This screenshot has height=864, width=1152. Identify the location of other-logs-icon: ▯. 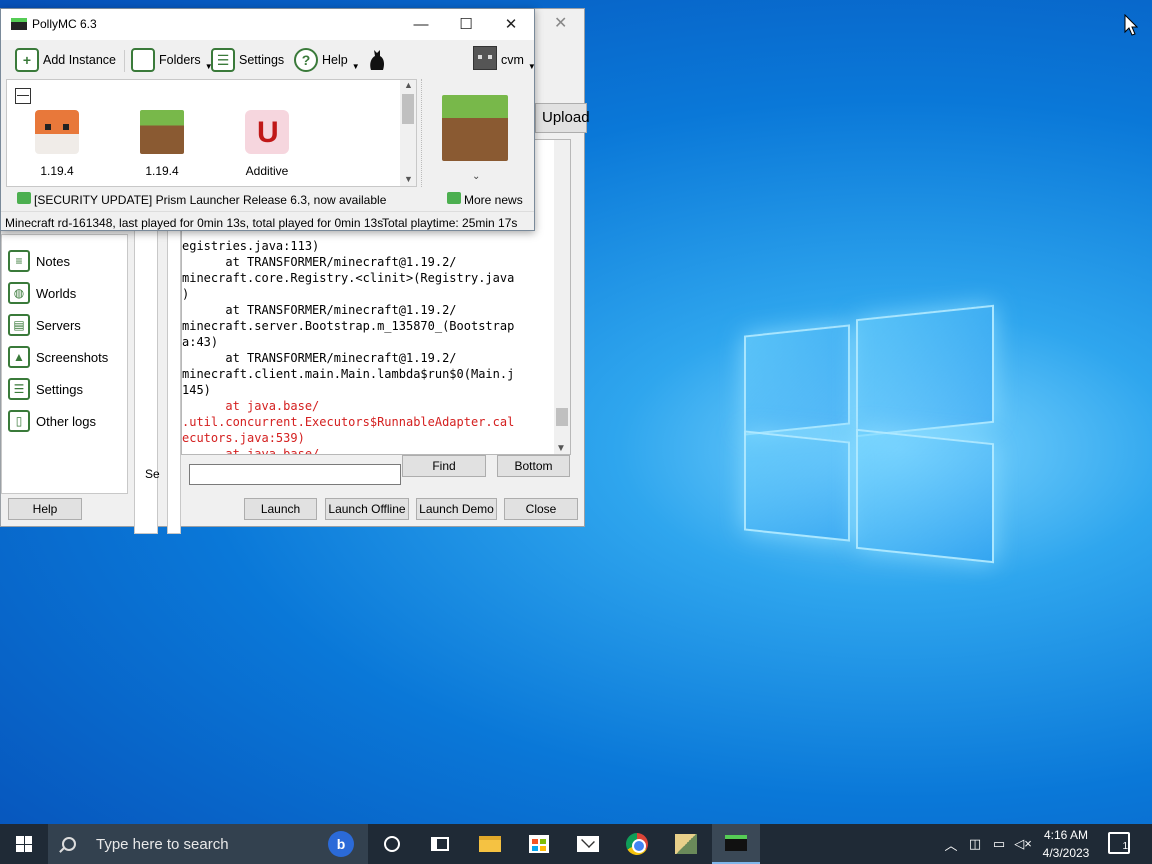
(19, 421).